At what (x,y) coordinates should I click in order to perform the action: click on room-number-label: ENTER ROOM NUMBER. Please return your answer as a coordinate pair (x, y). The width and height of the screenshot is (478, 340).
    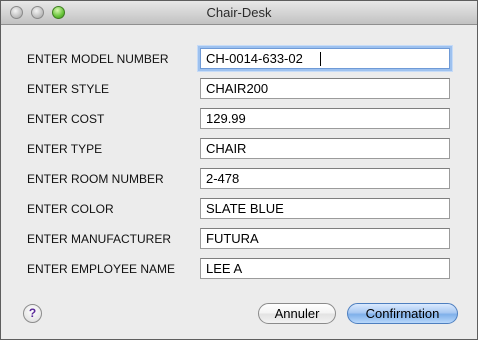
    Looking at the image, I should click on (95, 179).